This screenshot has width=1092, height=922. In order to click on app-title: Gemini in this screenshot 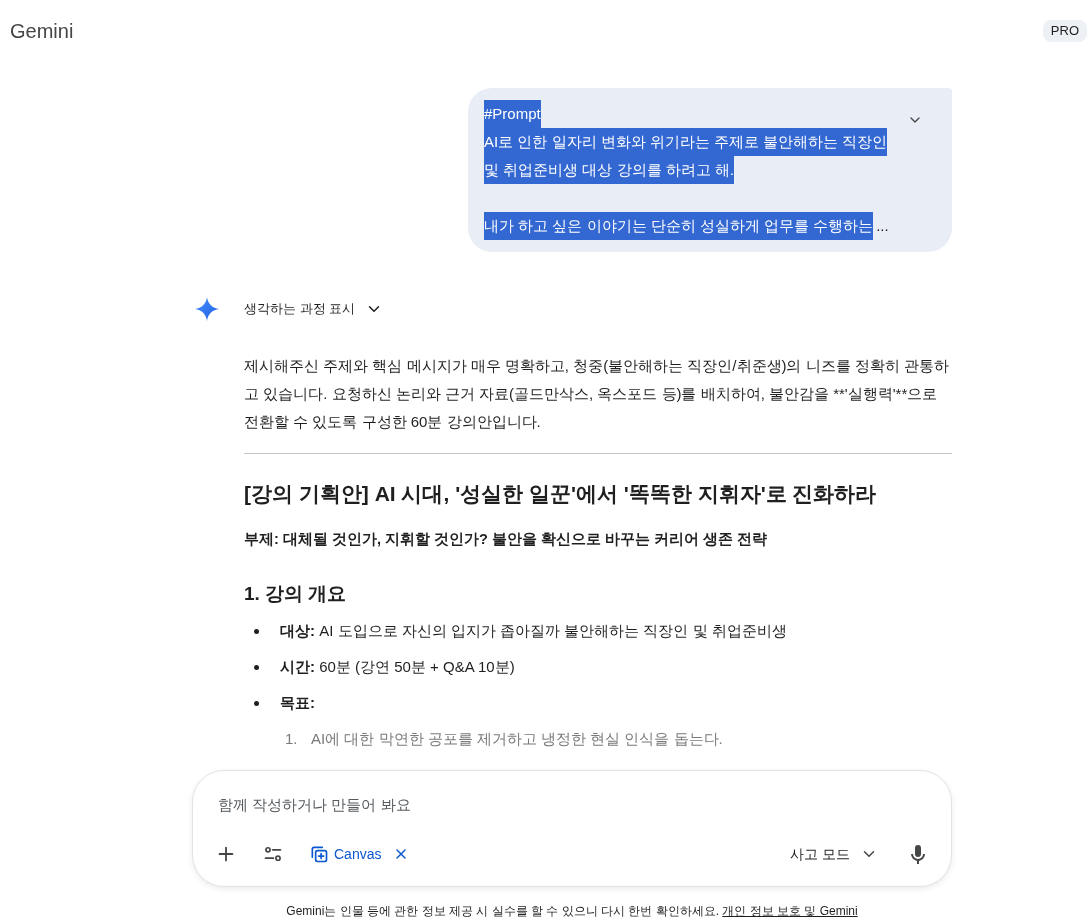, I will do `click(42, 31)`.